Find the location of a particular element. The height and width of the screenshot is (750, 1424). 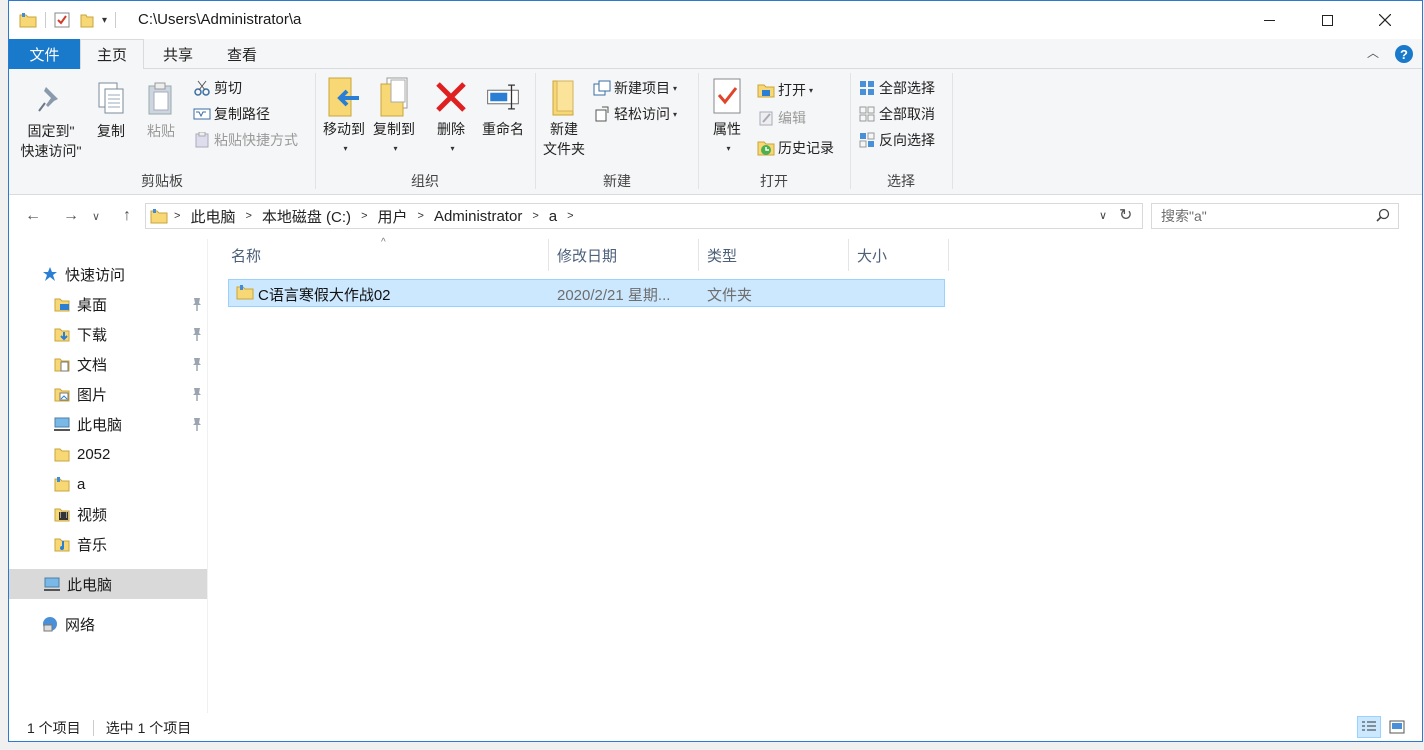

rename-label: 重命名 is located at coordinates (503, 129).